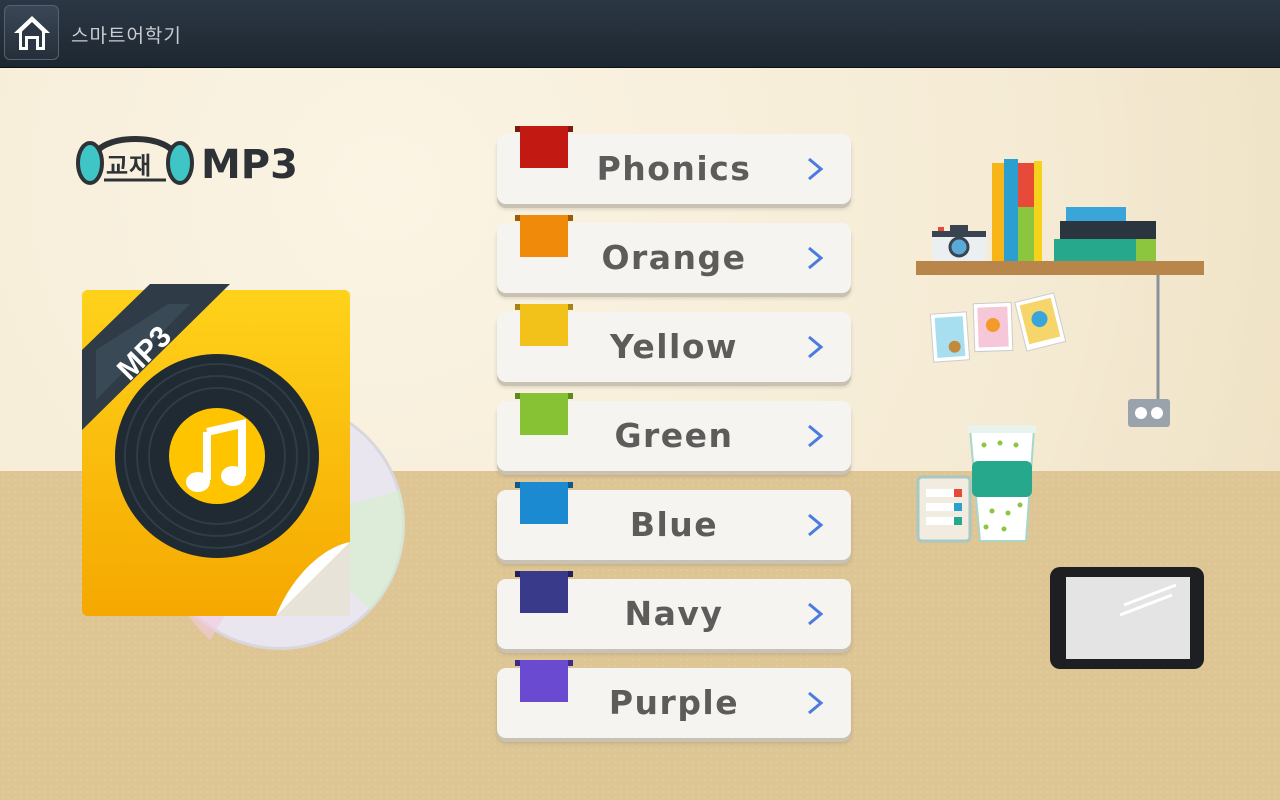 The image size is (1280, 800). I want to click on memo-notes-icon, so click(944, 509).